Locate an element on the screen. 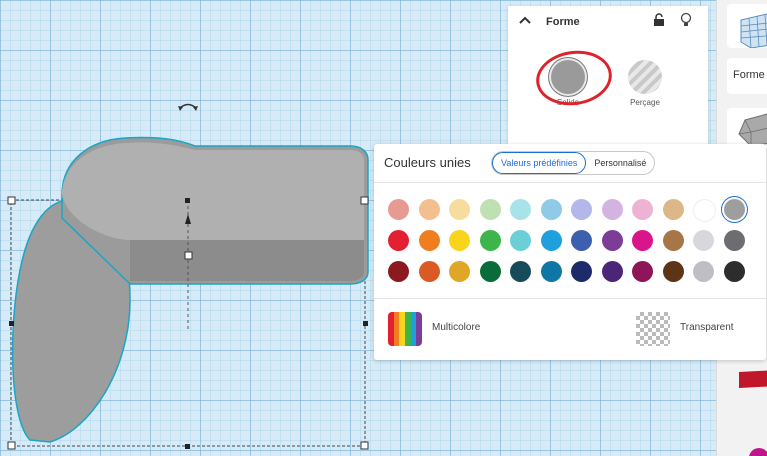  handle-bottom-right is located at coordinates (364, 445).